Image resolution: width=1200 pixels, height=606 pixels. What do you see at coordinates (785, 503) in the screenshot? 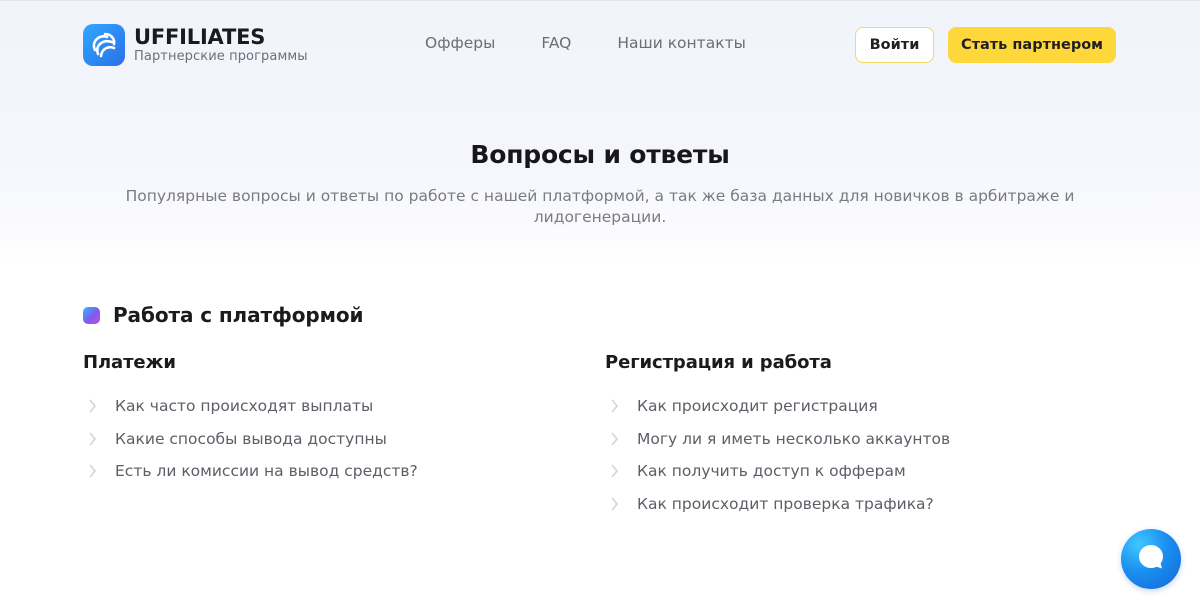
I see `question-text: Как происходит проверка трафика?` at bounding box center [785, 503].